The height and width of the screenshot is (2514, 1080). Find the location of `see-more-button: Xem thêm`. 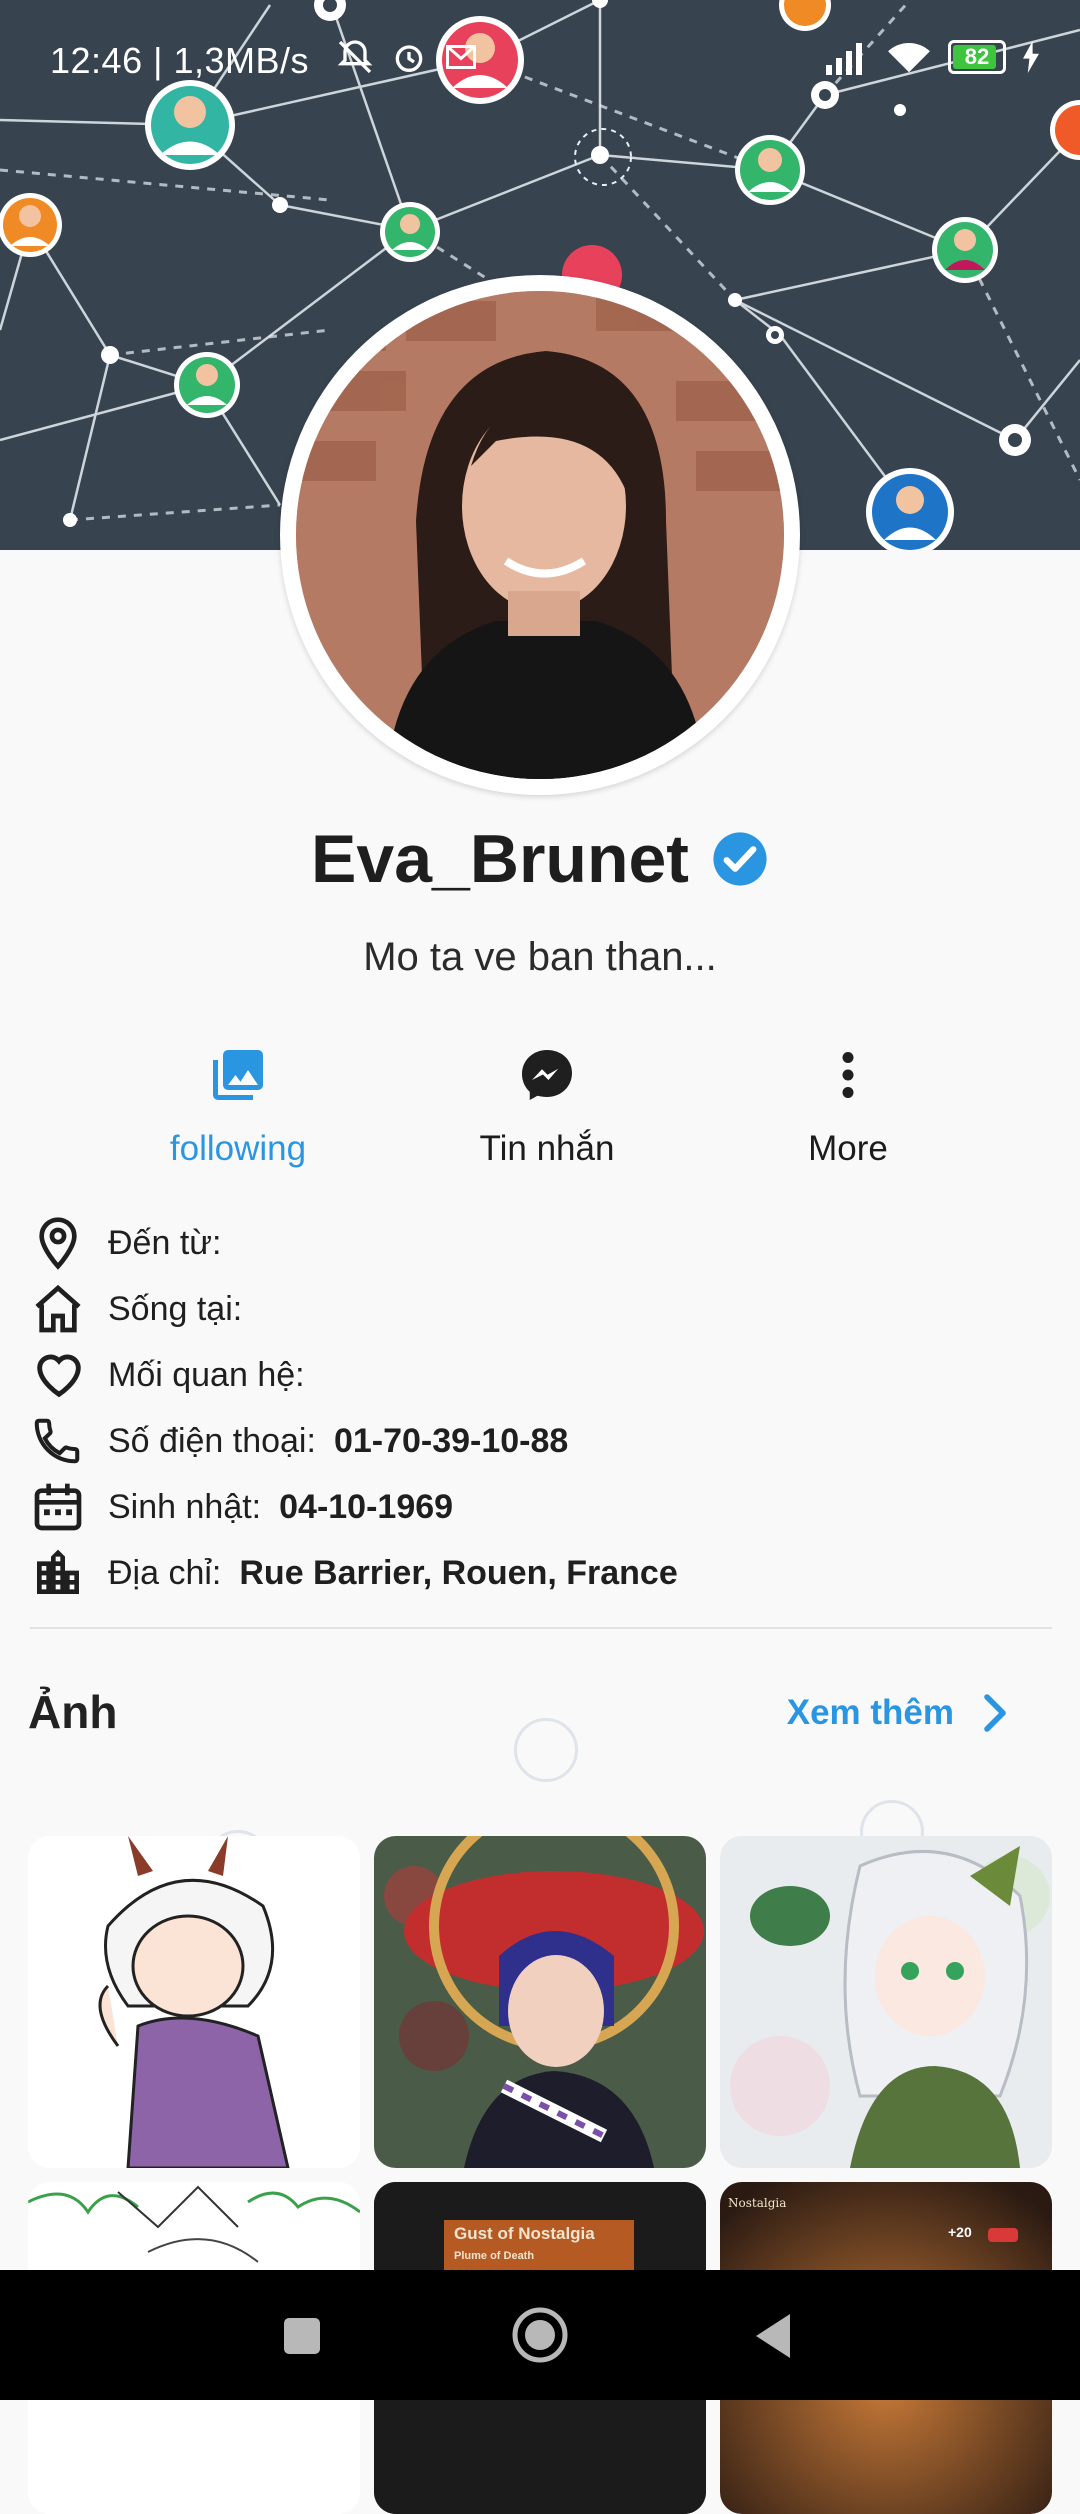

see-more-button: Xem thêm is located at coordinates (898, 1713).